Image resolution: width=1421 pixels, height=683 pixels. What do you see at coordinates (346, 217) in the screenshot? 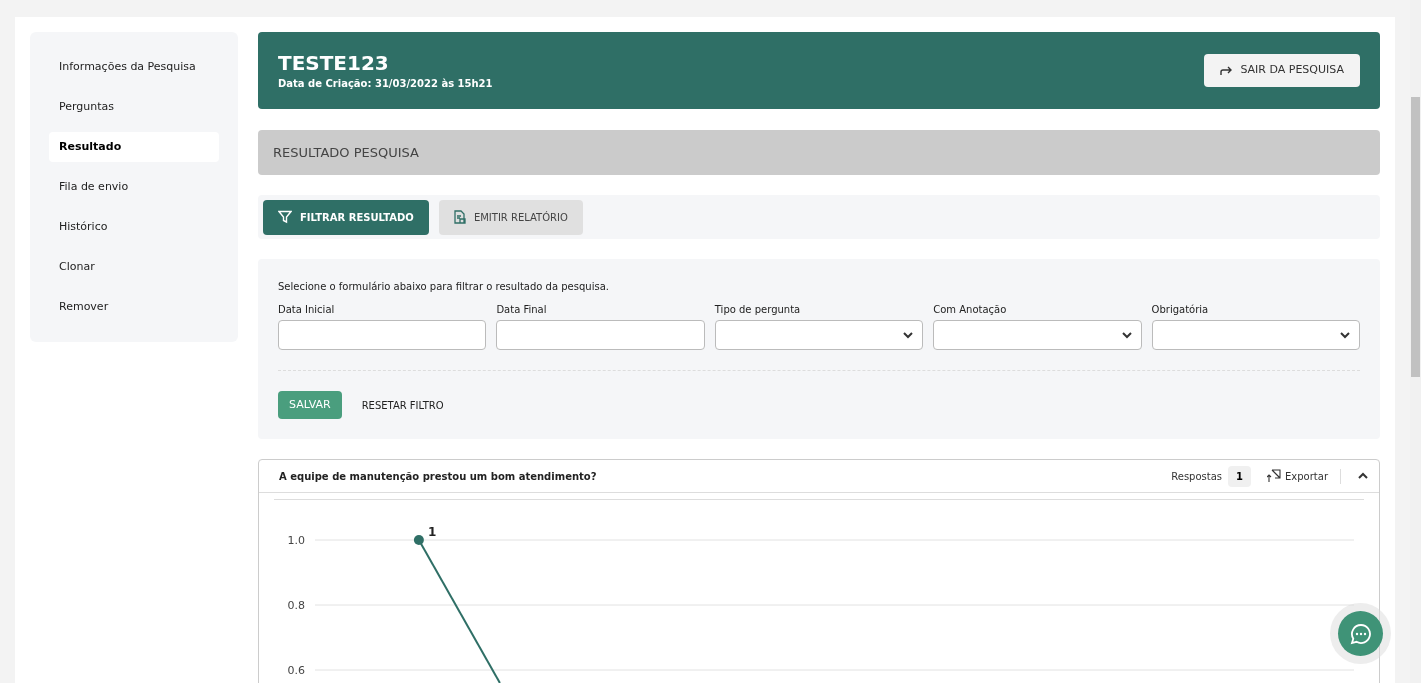
I see `tab: FILTRAR RESULTADO` at bounding box center [346, 217].